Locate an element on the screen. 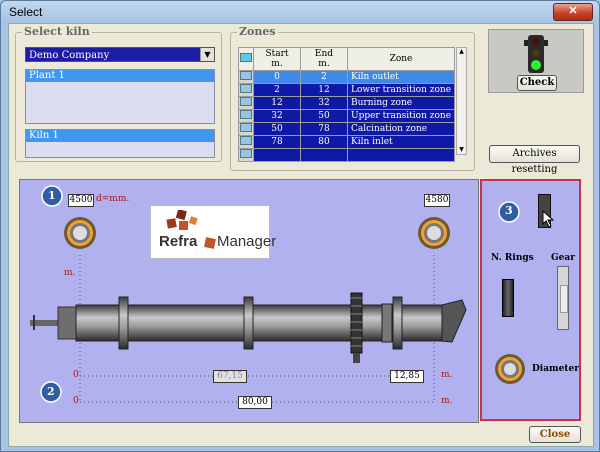 The image size is (600, 452). zone-cell: Lower transition zone is located at coordinates (401, 90).